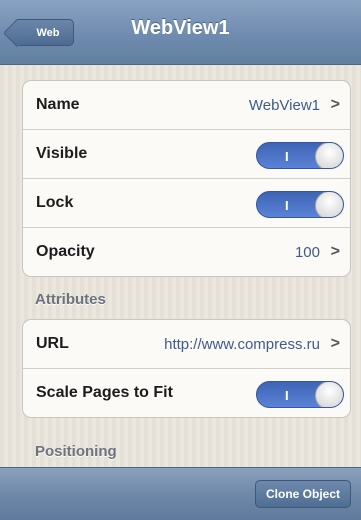 Image resolution: width=361 pixels, height=520 pixels. What do you see at coordinates (186, 154) in the screenshot?
I see `visible-row: Visible I` at bounding box center [186, 154].